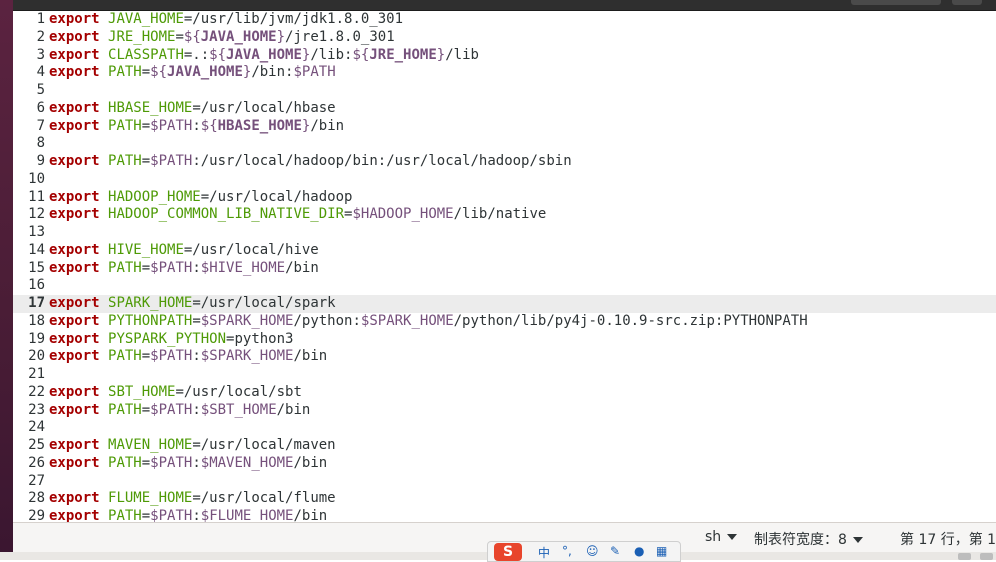 This screenshot has height=562, width=996. I want to click on ime-mode-toggle: 中, so click(544, 552).